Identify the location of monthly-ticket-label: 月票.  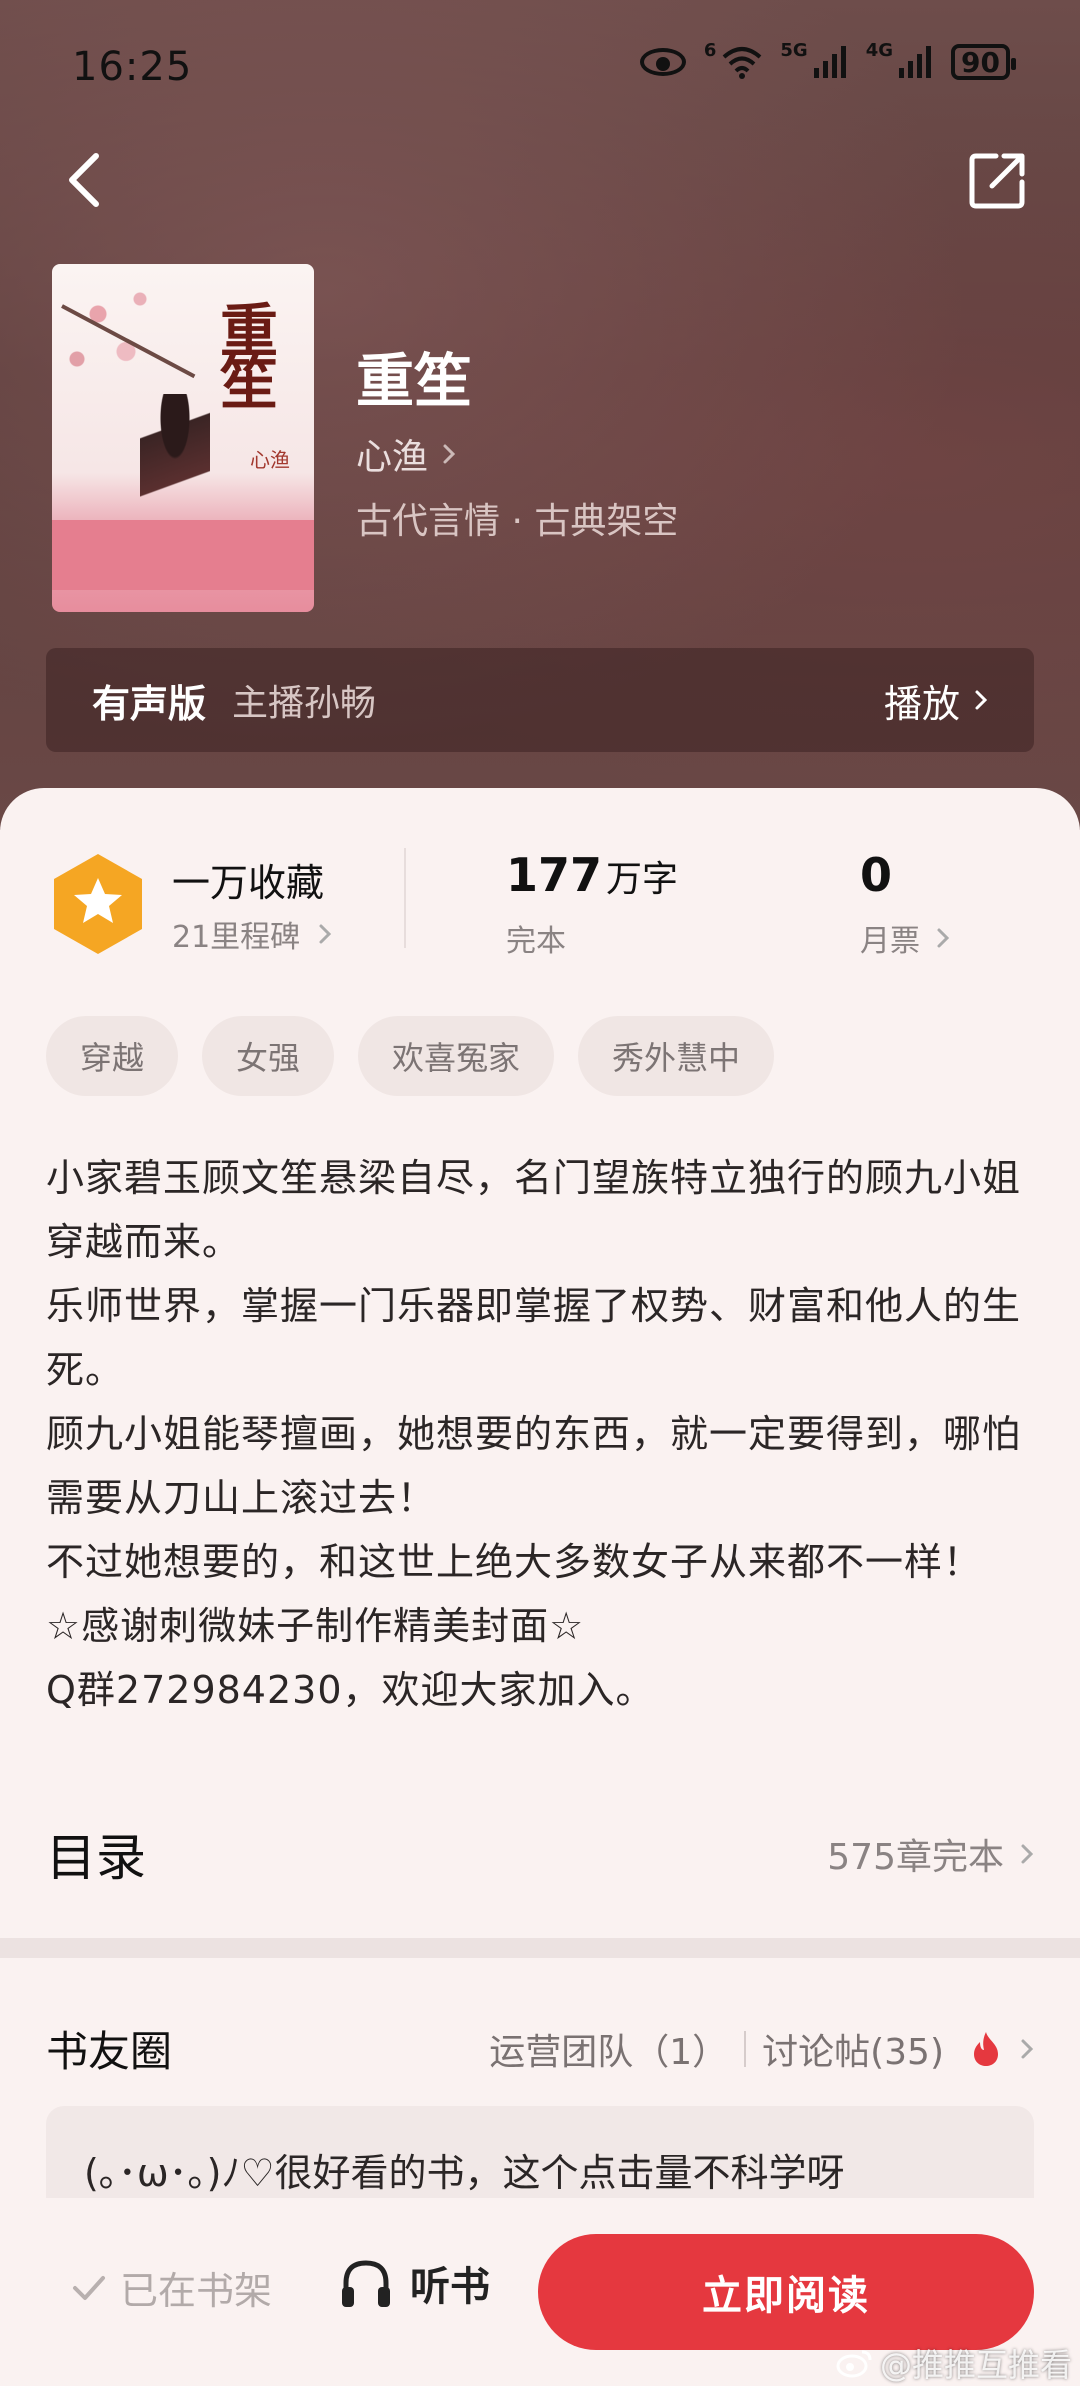
(890, 941).